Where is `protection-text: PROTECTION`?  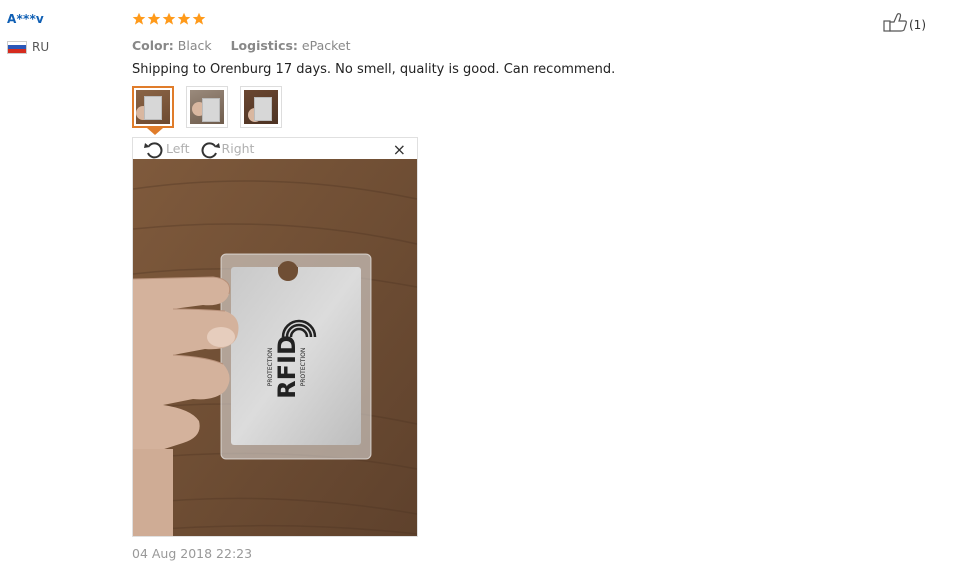 protection-text: PROTECTION is located at coordinates (303, 367).